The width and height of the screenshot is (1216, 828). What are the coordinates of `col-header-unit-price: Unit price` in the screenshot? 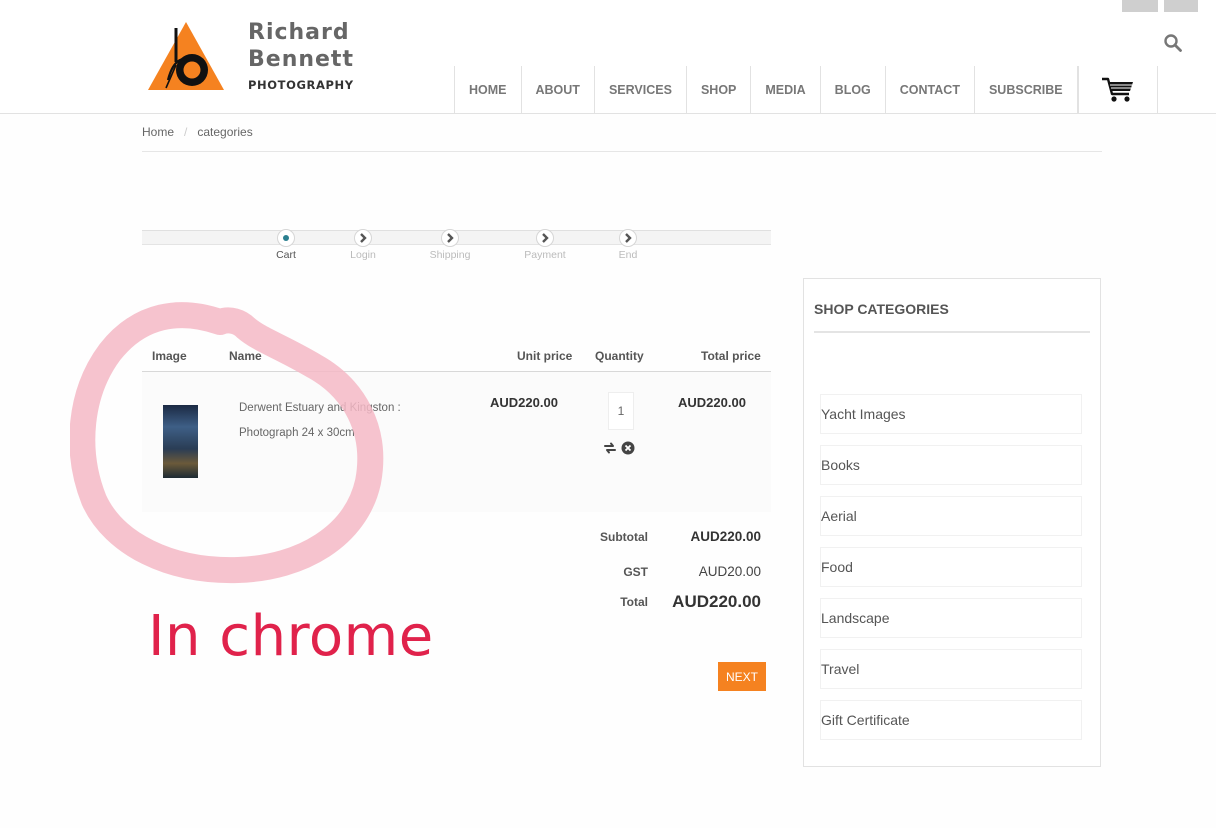 It's located at (545, 356).